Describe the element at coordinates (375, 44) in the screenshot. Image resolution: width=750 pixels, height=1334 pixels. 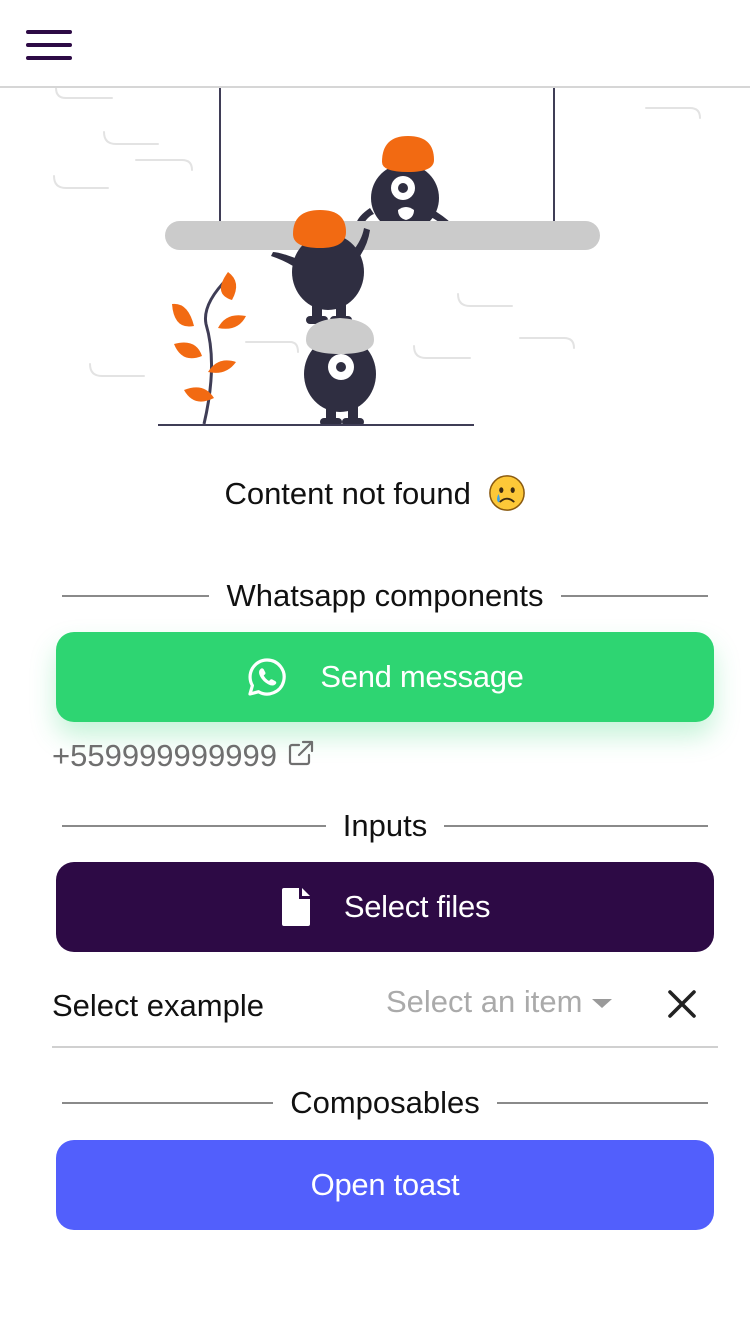
I see `top-bar` at that location.